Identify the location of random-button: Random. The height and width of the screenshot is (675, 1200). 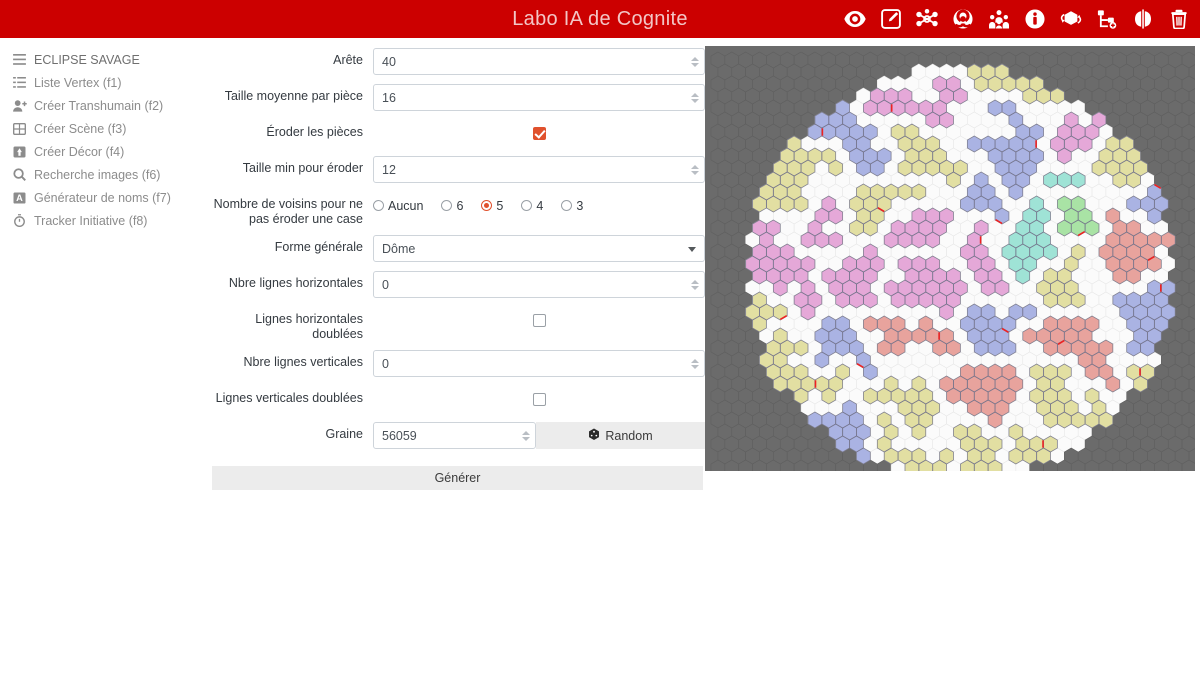
(620, 435).